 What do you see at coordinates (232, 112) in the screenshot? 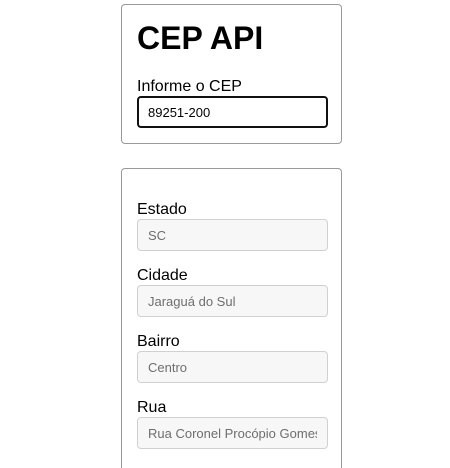
I see `cep-input` at bounding box center [232, 112].